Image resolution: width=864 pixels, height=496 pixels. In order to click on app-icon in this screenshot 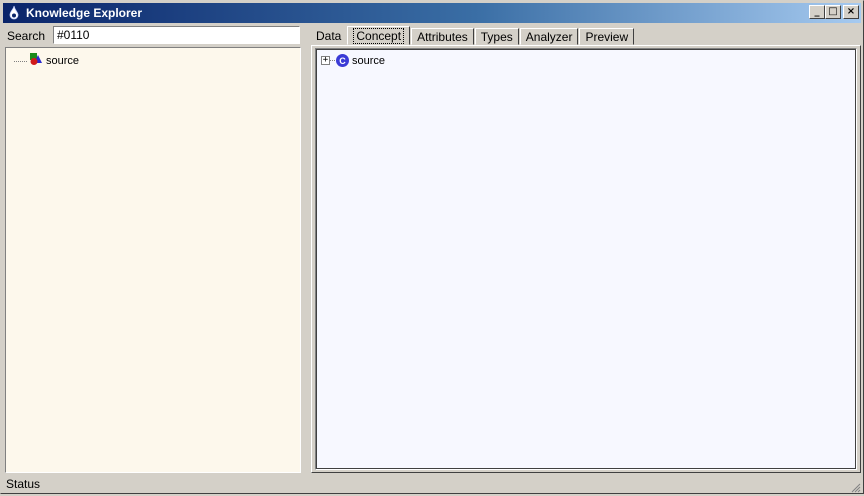, I will do `click(14, 13)`.